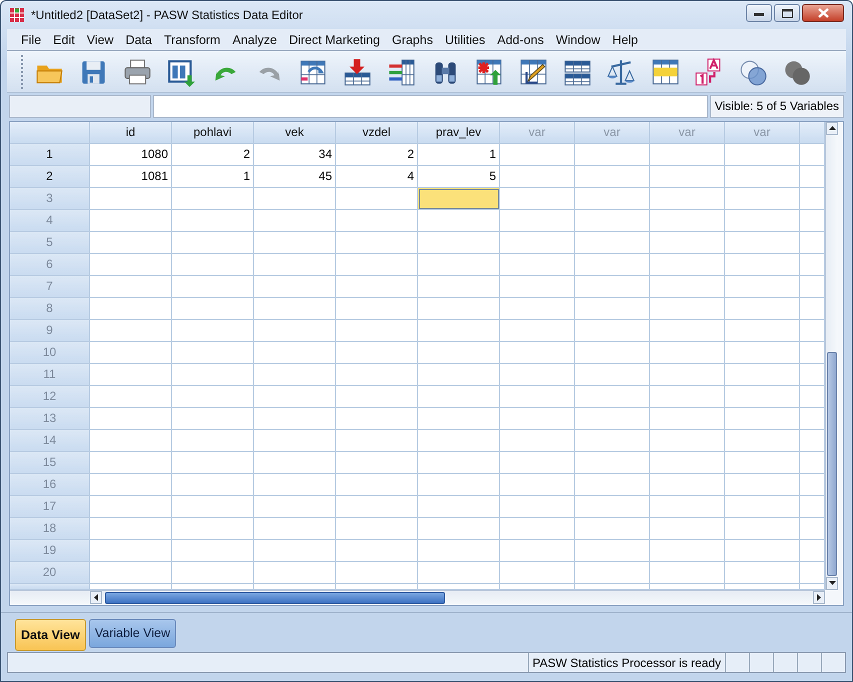 This screenshot has width=853, height=682. What do you see at coordinates (520, 39) in the screenshot?
I see `menu-item: Add-ons` at bounding box center [520, 39].